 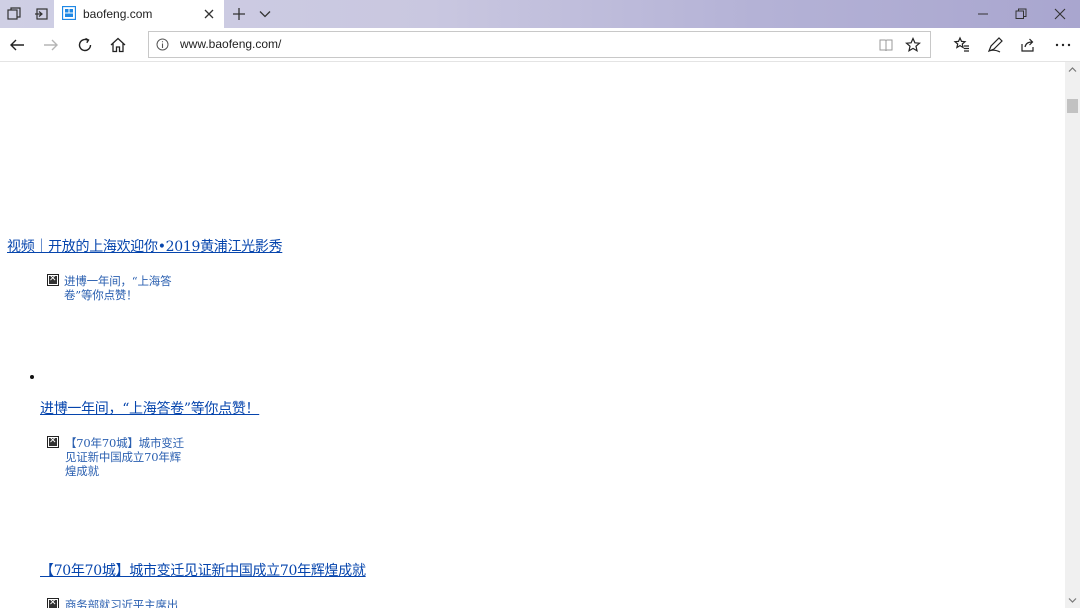 I want to click on new-tab-icon, so click(x=239, y=14).